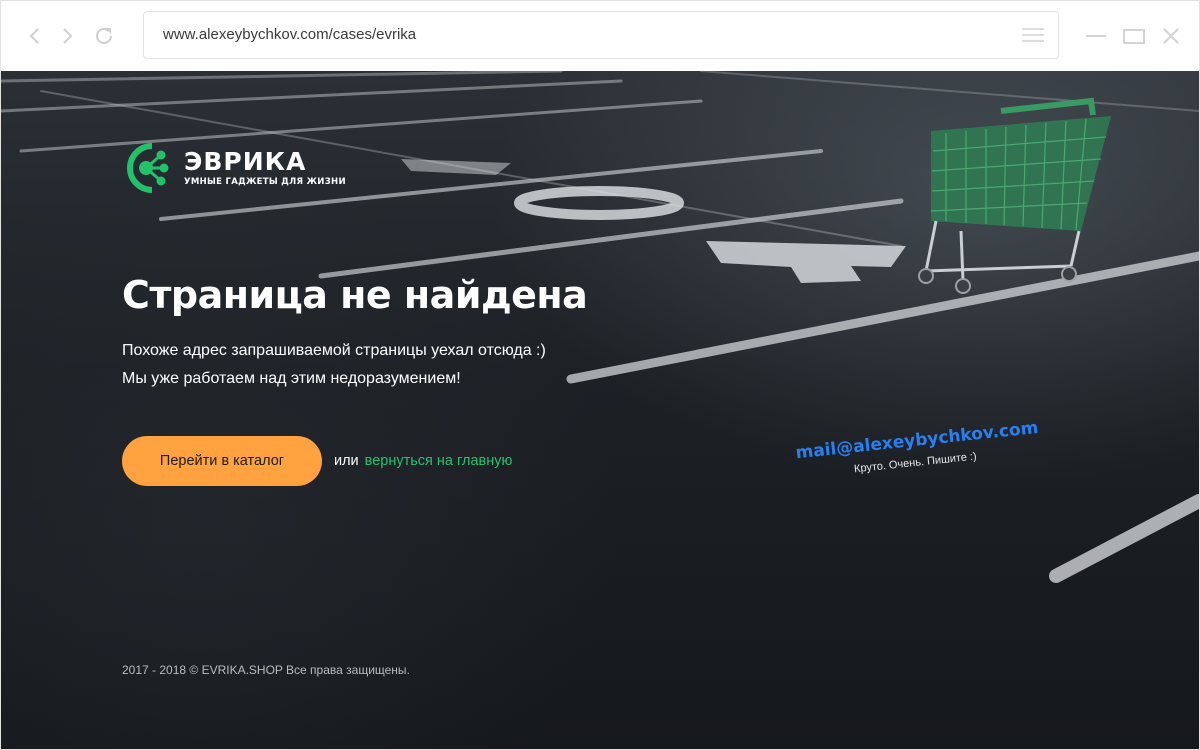  I want to click on go-to-catalog-button: Перейти в каталог, so click(222, 461).